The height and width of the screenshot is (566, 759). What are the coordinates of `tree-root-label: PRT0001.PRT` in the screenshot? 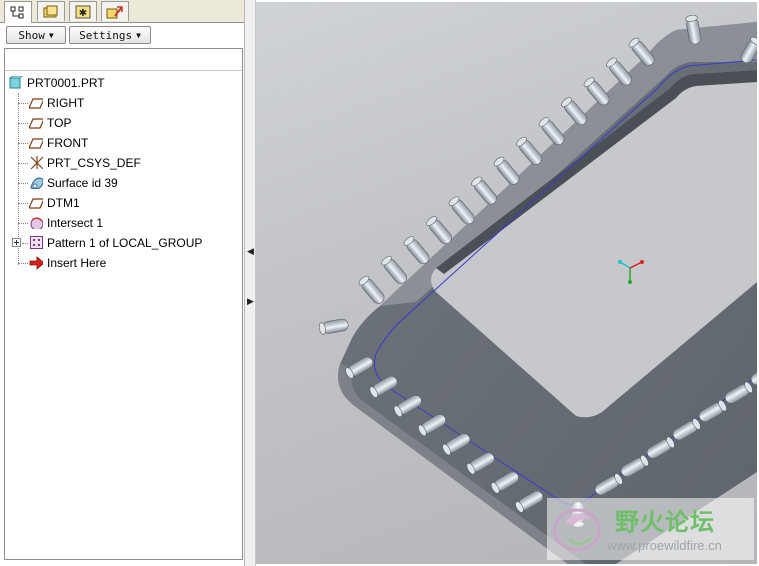 It's located at (66, 83).